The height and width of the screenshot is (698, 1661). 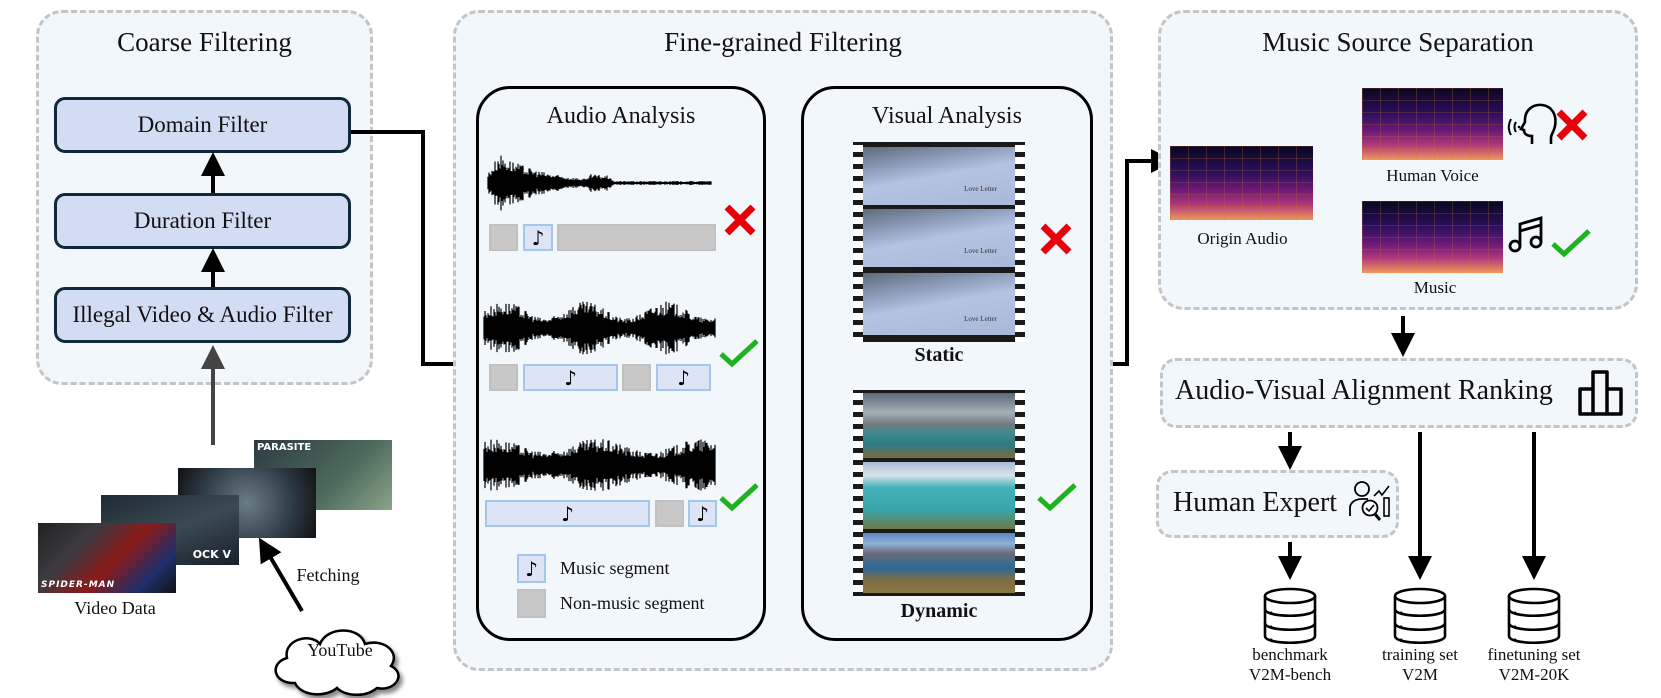 What do you see at coordinates (1432, 175) in the screenshot?
I see `human-voice-label: Human Voice` at bounding box center [1432, 175].